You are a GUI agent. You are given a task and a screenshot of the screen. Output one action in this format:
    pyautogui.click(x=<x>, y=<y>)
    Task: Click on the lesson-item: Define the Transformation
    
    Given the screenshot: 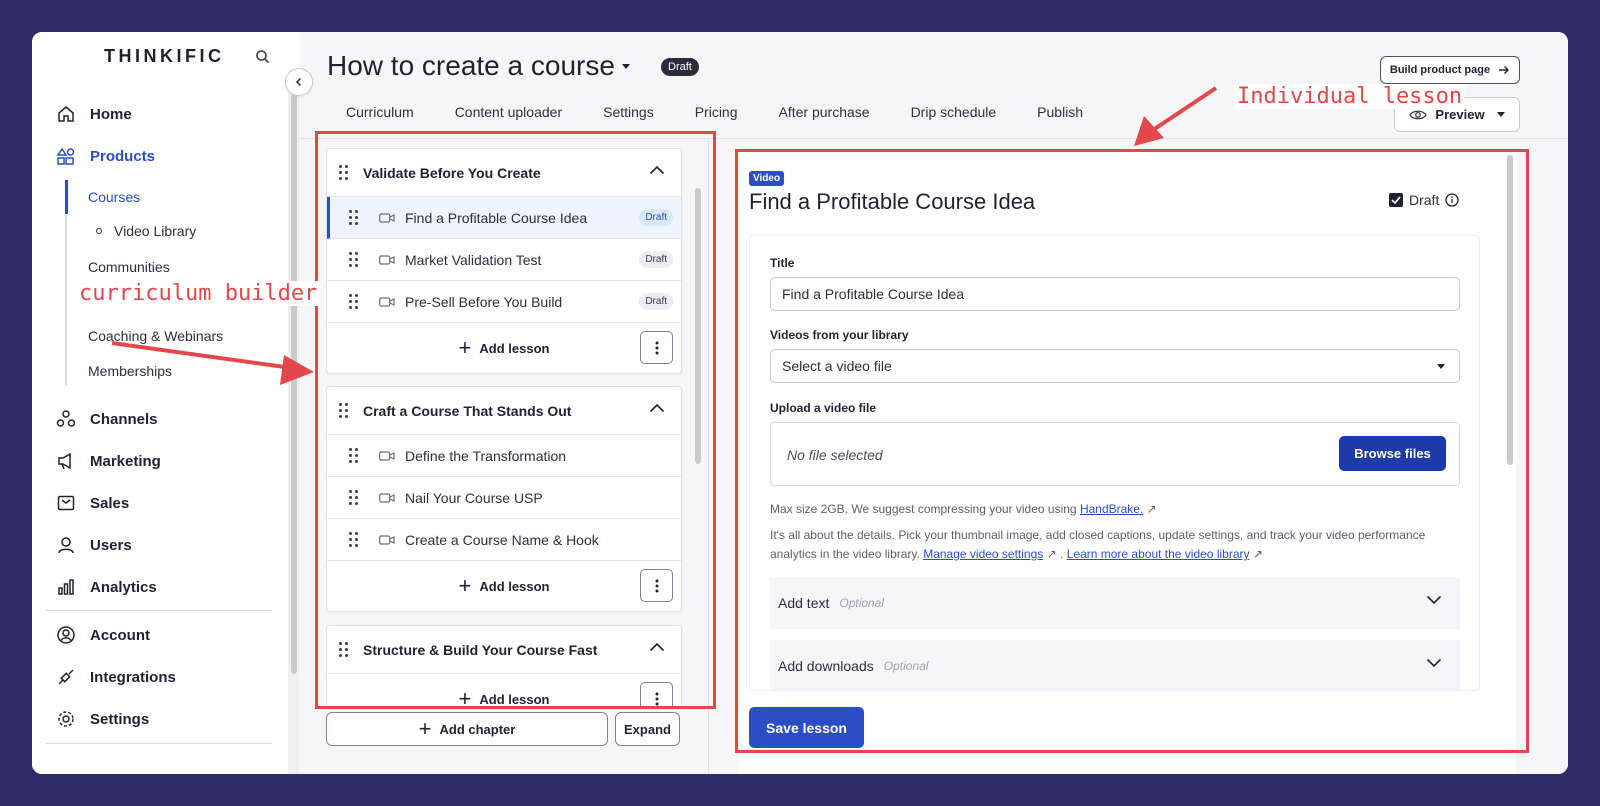 What is the action you would take?
    pyautogui.click(x=504, y=456)
    